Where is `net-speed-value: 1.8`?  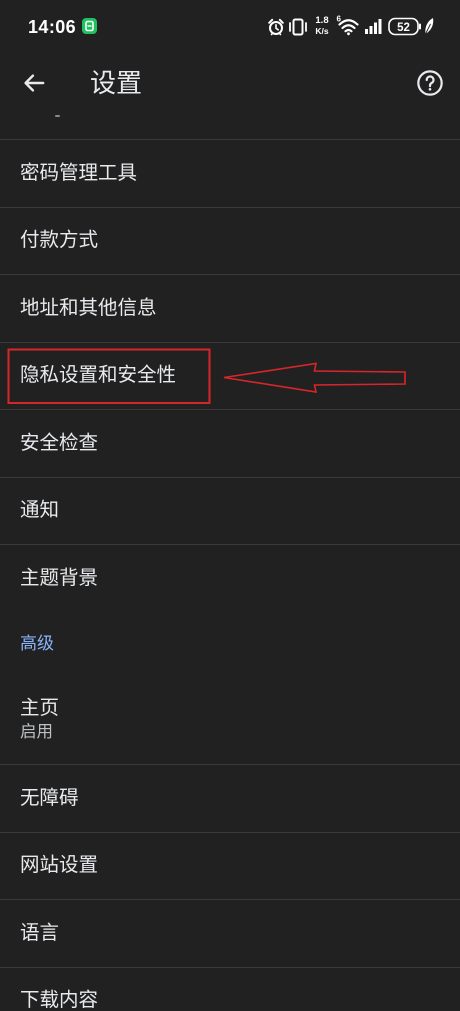 net-speed-value: 1.8 is located at coordinates (321, 20).